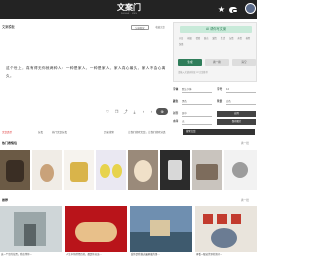 Image resolution: width=320 pixels, height=259 pixels. I want to click on watermark-select: 无, so click(197, 122).